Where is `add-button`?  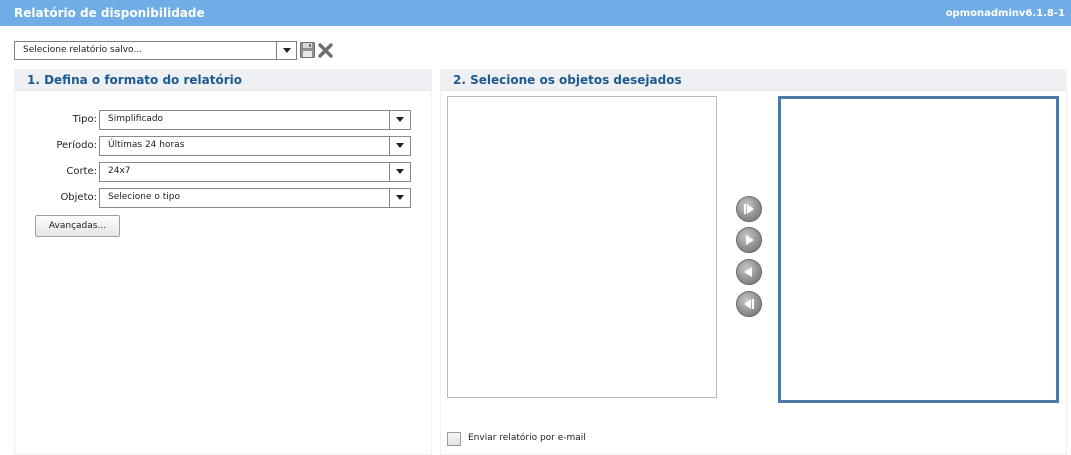 add-button is located at coordinates (749, 240).